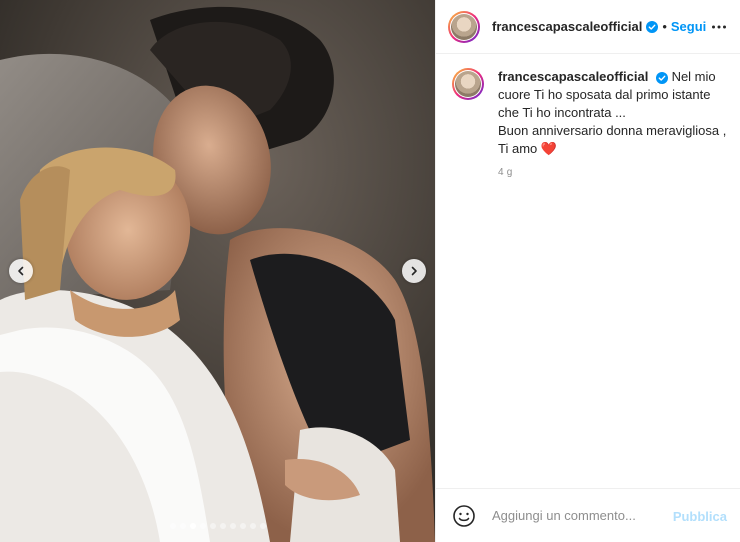  What do you see at coordinates (464, 516) in the screenshot?
I see `emoji-smile-icon` at bounding box center [464, 516].